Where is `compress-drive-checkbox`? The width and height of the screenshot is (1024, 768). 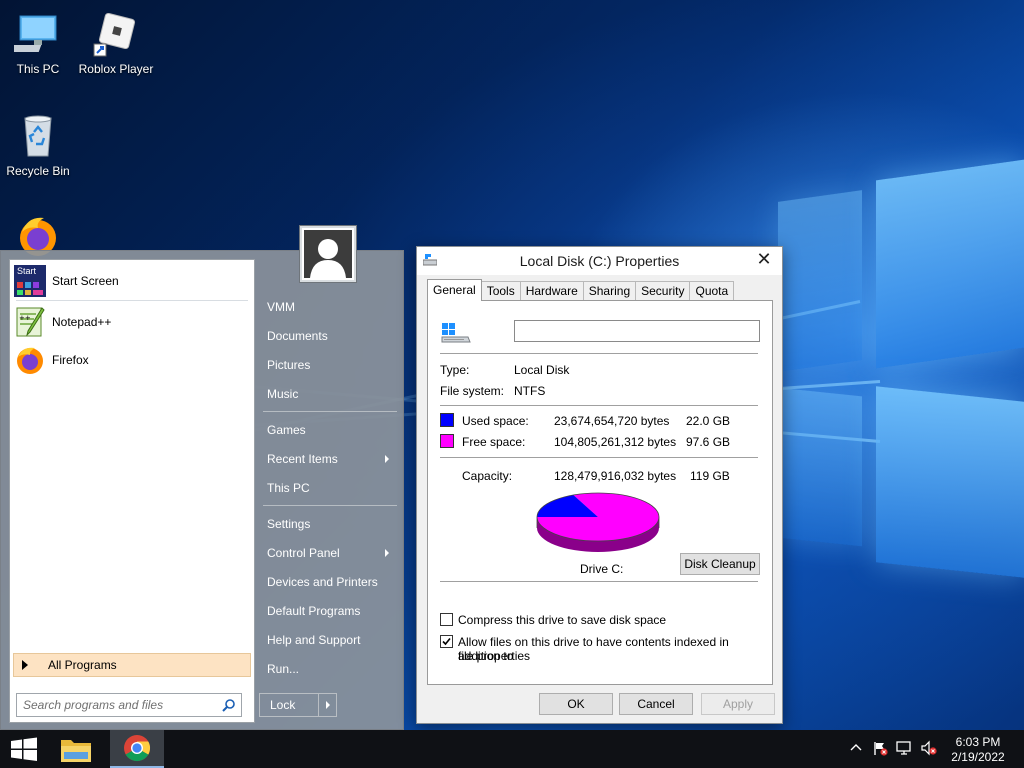
compress-drive-checkbox is located at coordinates (446, 619).